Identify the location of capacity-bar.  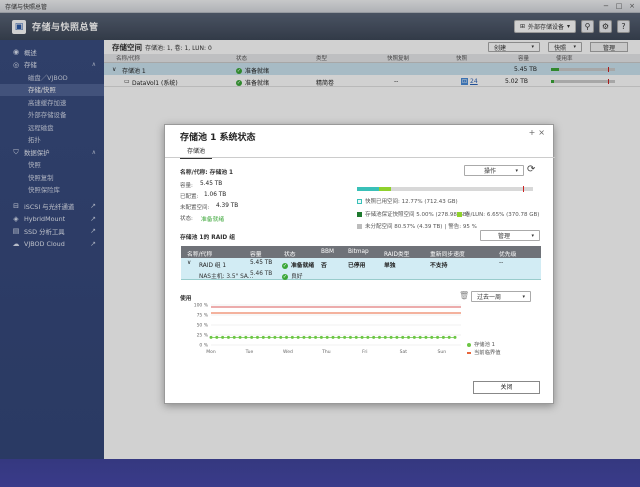
(445, 189).